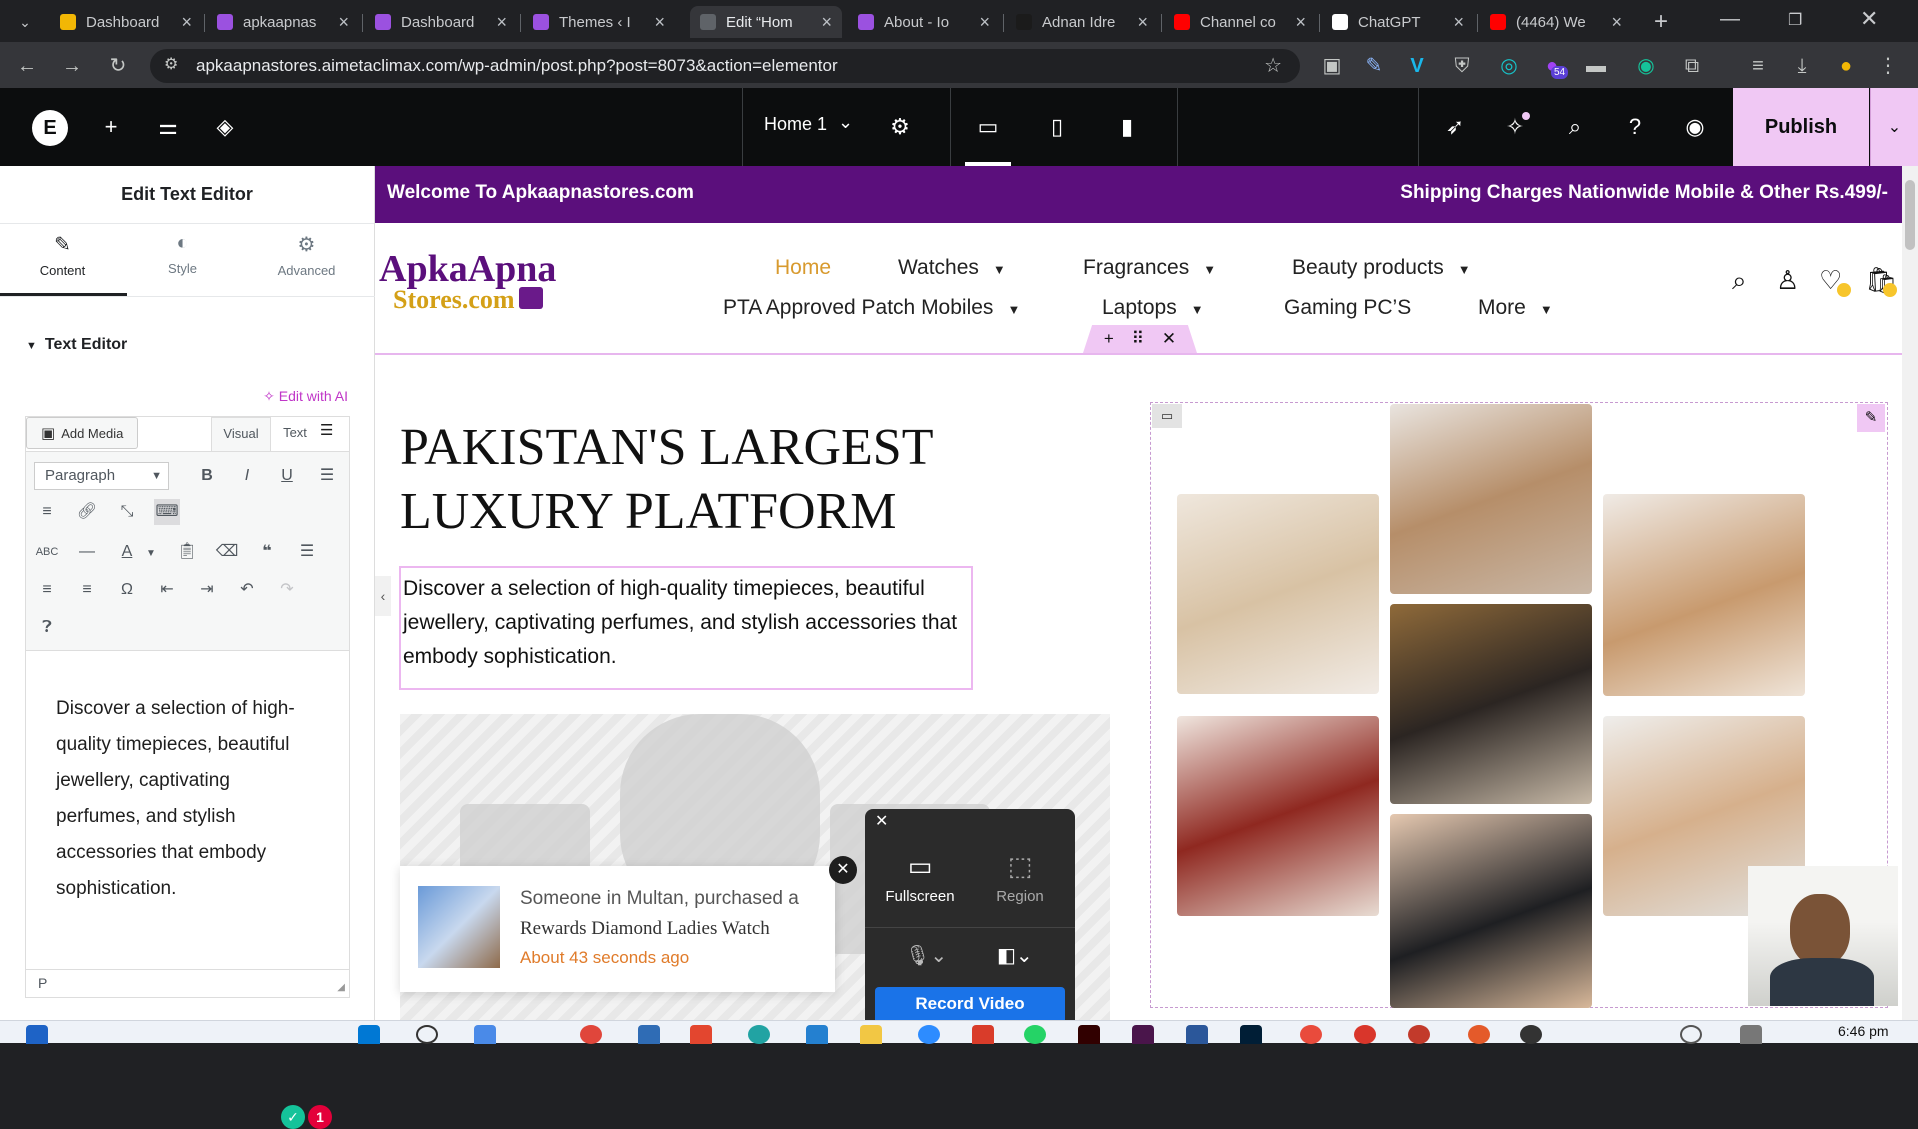  Describe the element at coordinates (1082, 22) in the screenshot. I see `browser-tab: Adnan Idre ×` at that location.